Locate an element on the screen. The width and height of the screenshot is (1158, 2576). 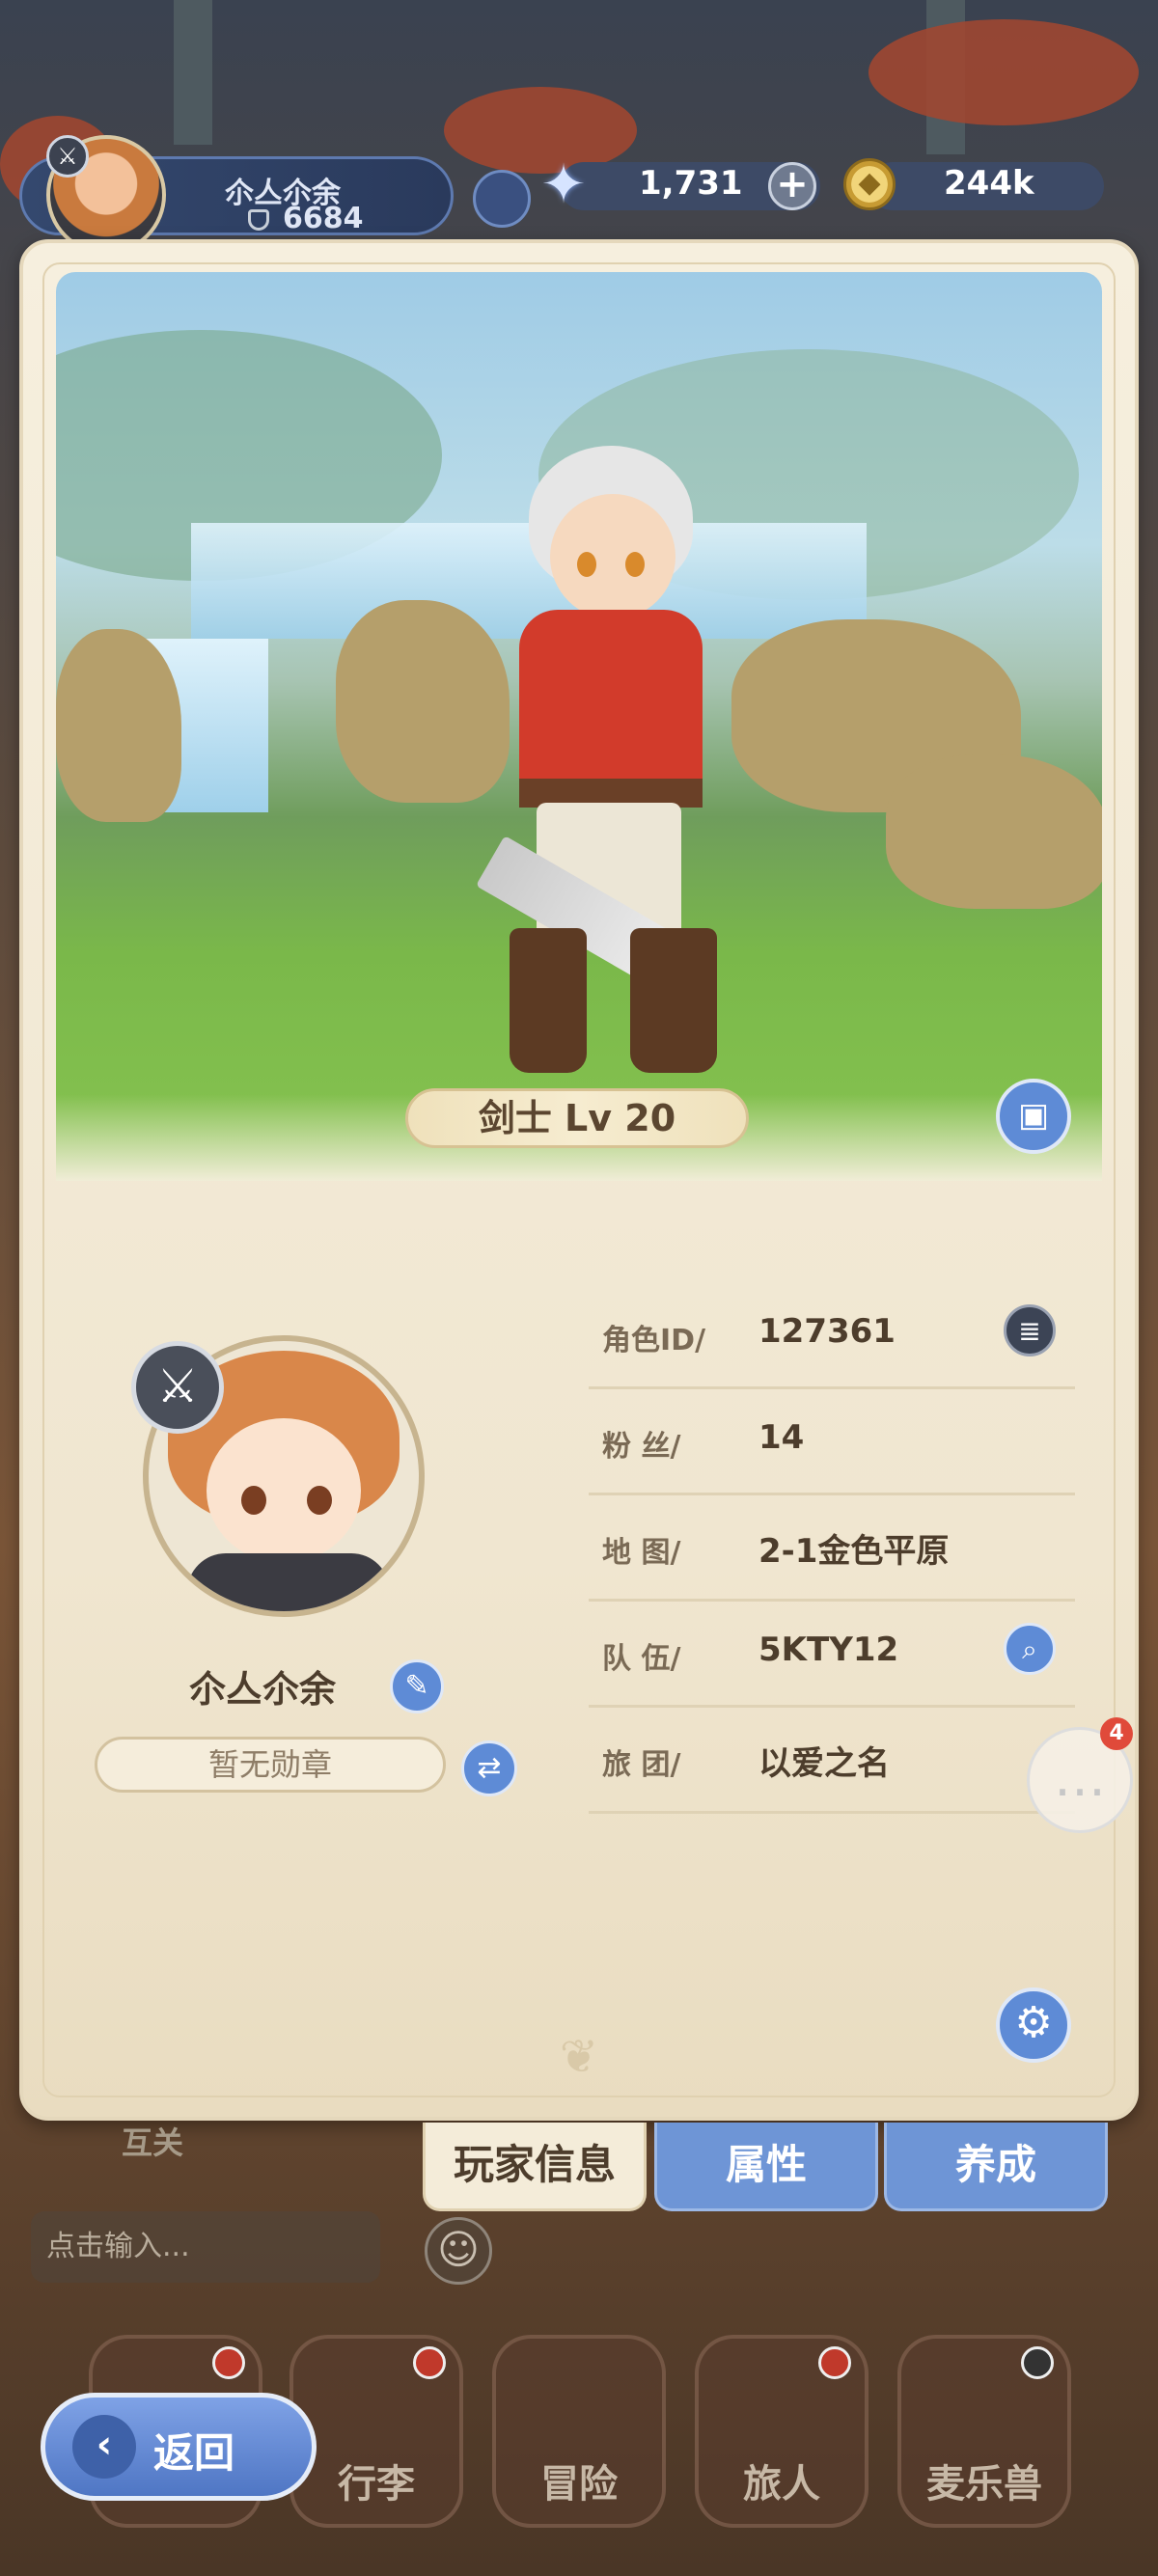
pencil-icon: ✎ is located at coordinates (416, 1686).